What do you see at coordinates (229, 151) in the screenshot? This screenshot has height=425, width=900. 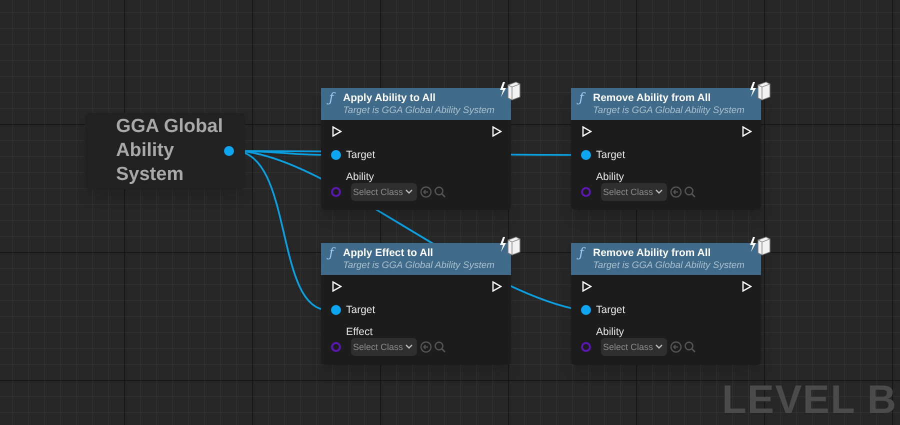 I see `output-pin` at bounding box center [229, 151].